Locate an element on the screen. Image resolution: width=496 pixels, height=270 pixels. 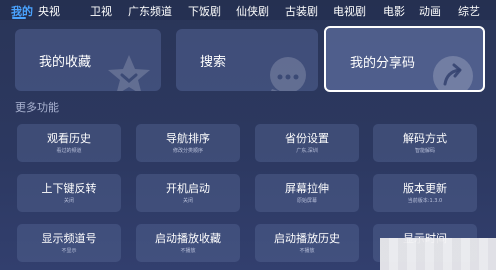
tab-xianxia: 仙侠剧 is located at coordinates (252, 11).